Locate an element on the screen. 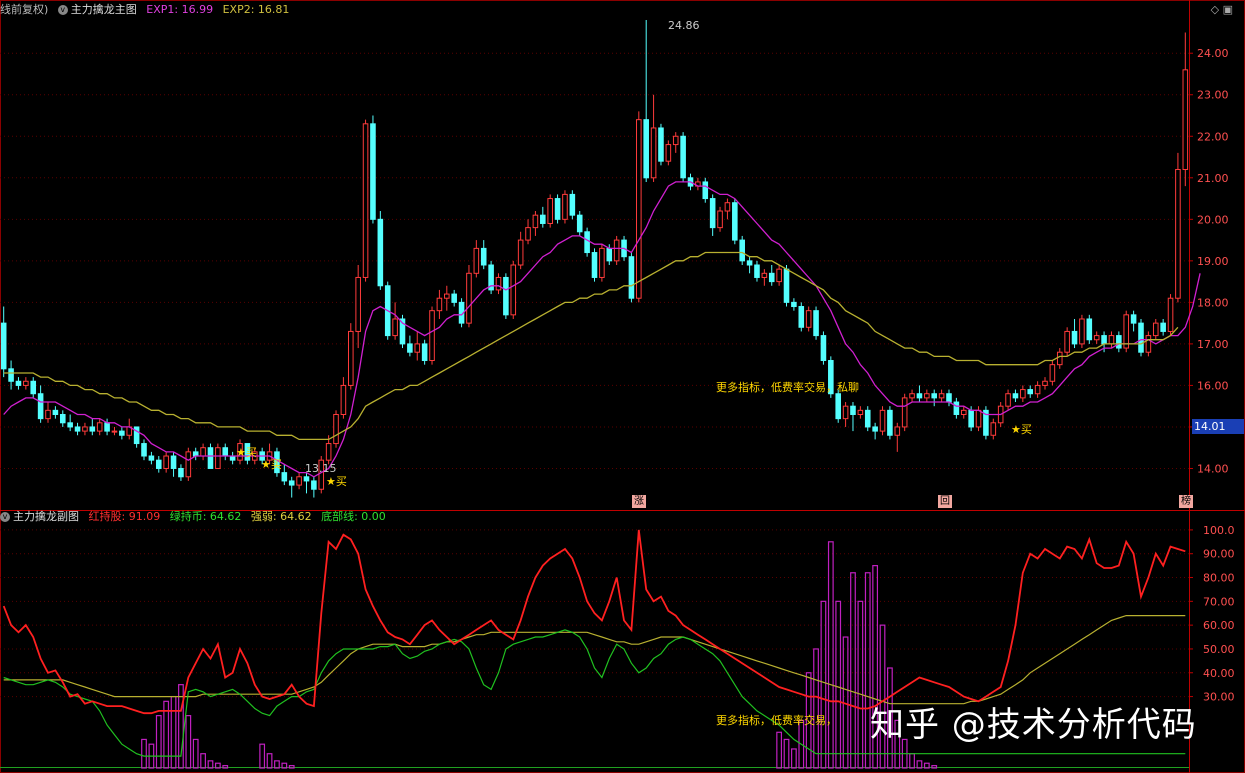 The height and width of the screenshot is (773, 1245). sub-tick-label: 90.00 is located at coordinates (1219, 554).